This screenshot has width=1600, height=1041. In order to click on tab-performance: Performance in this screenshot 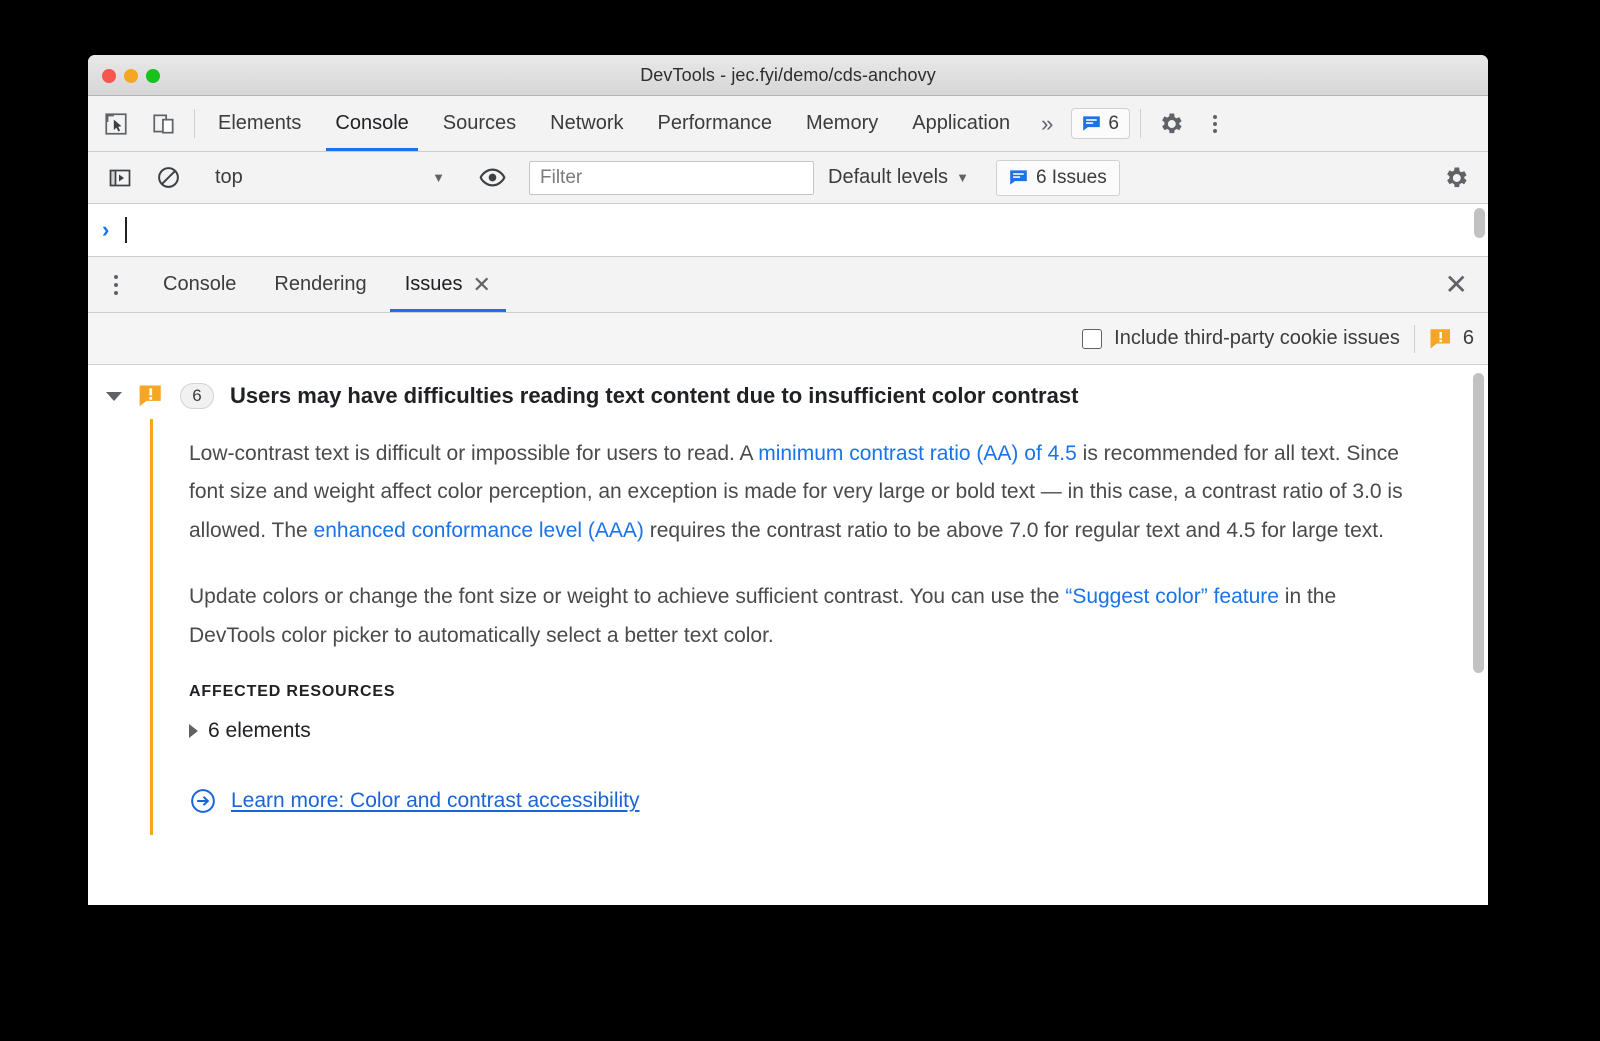, I will do `click(715, 123)`.